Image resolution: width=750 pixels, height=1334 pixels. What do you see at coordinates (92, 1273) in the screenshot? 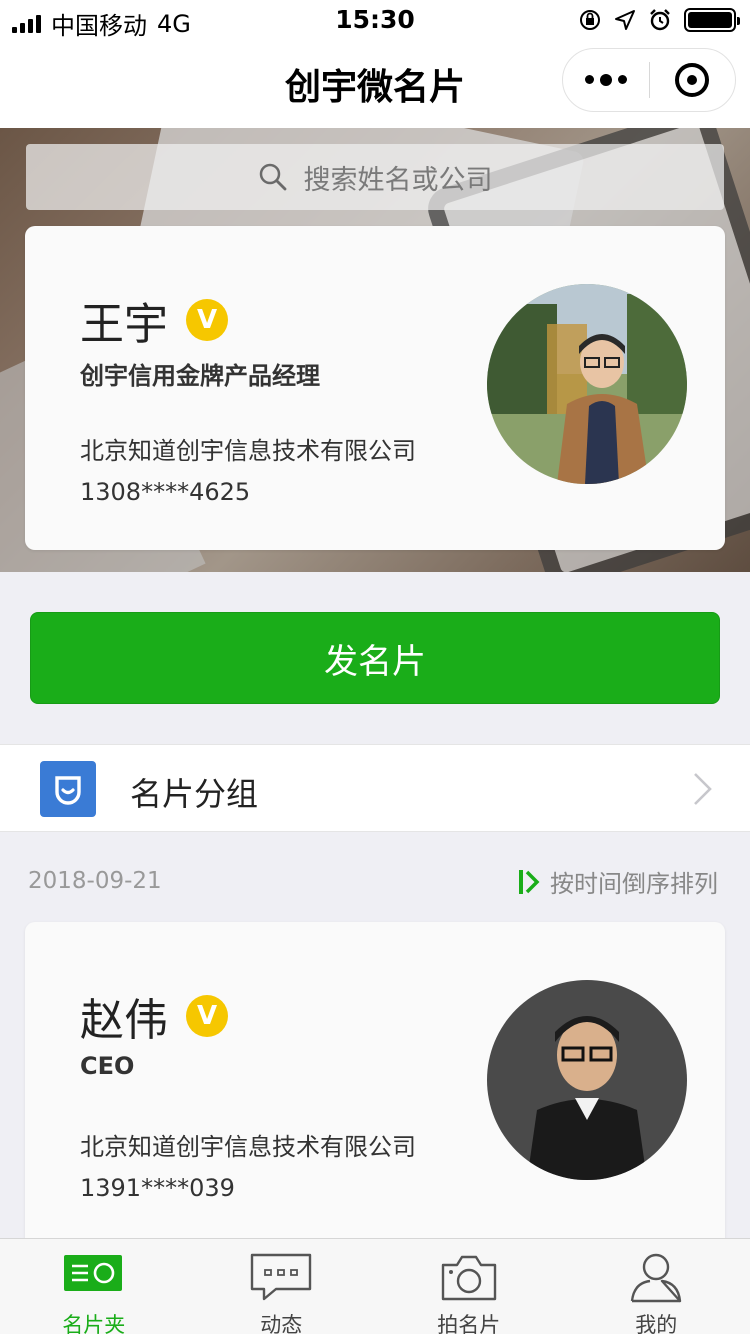
I see `card-holder-icon` at bounding box center [92, 1273].